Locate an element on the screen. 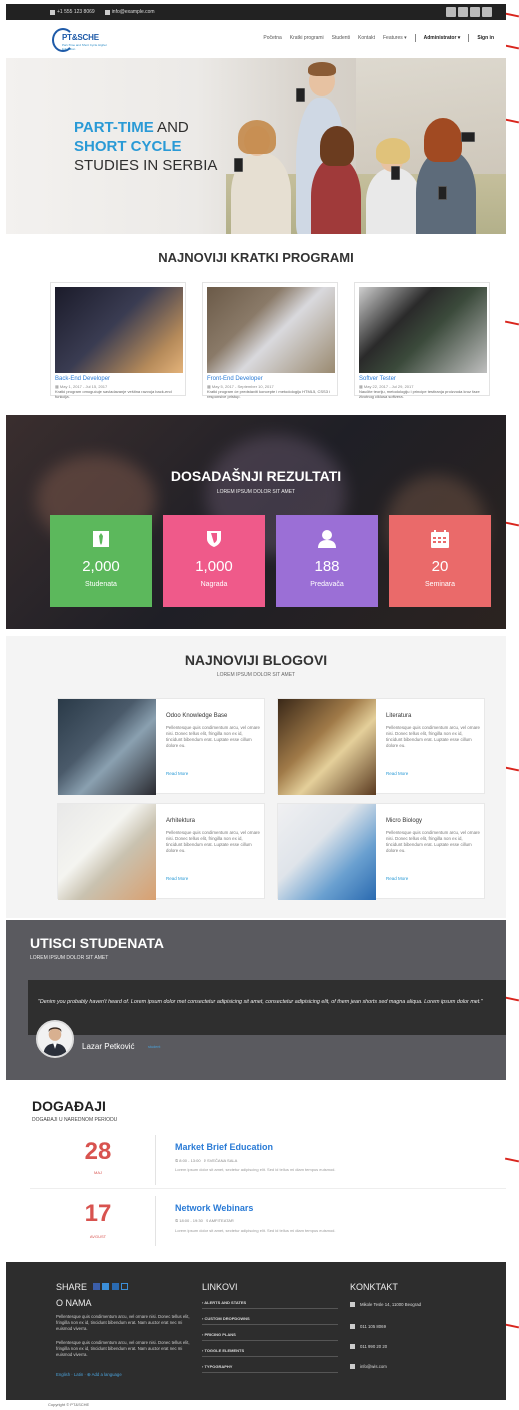 The height and width of the screenshot is (1410, 519). footer-link: › CUSTOM DROPDOWNS is located at coordinates (270, 1320).